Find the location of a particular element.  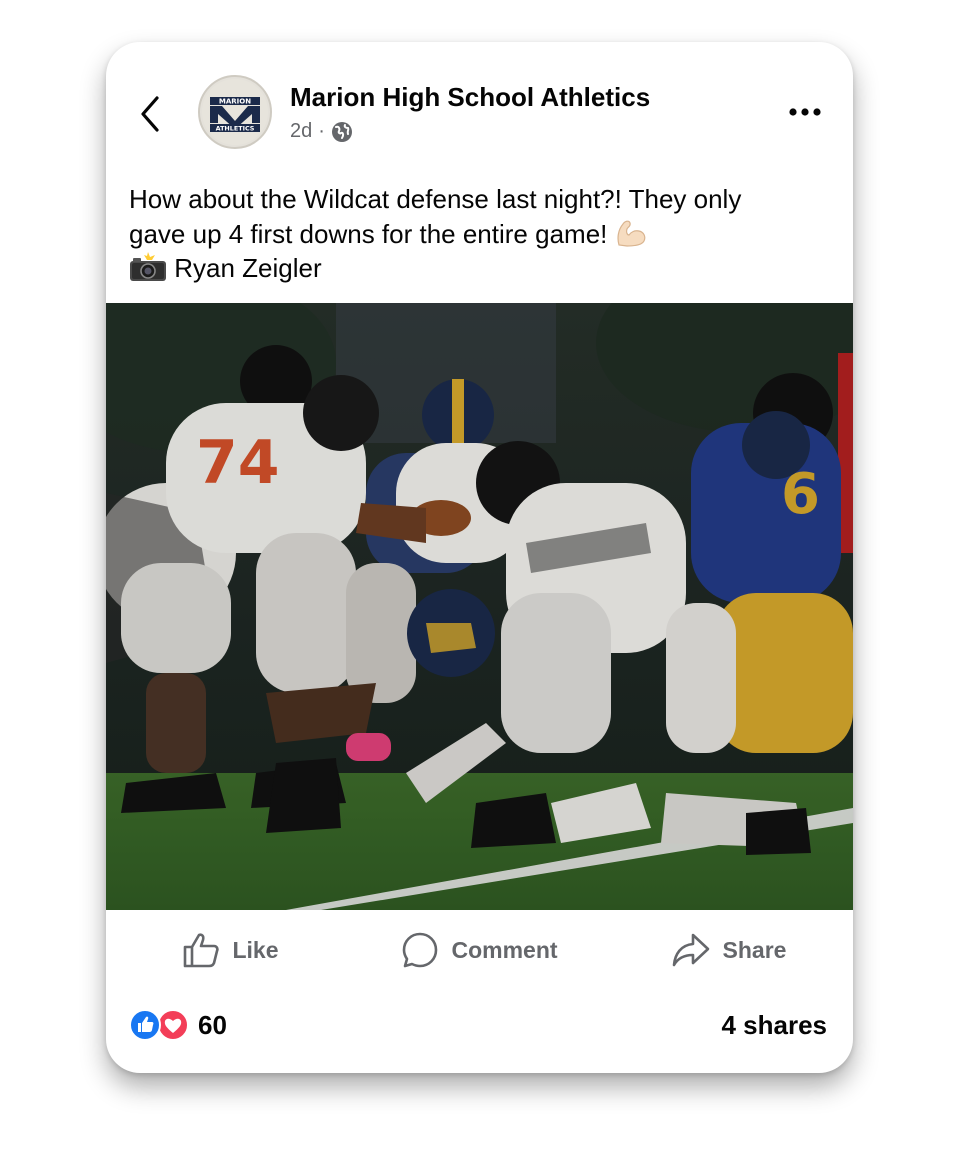

share-button: Share is located at coordinates (728, 950).